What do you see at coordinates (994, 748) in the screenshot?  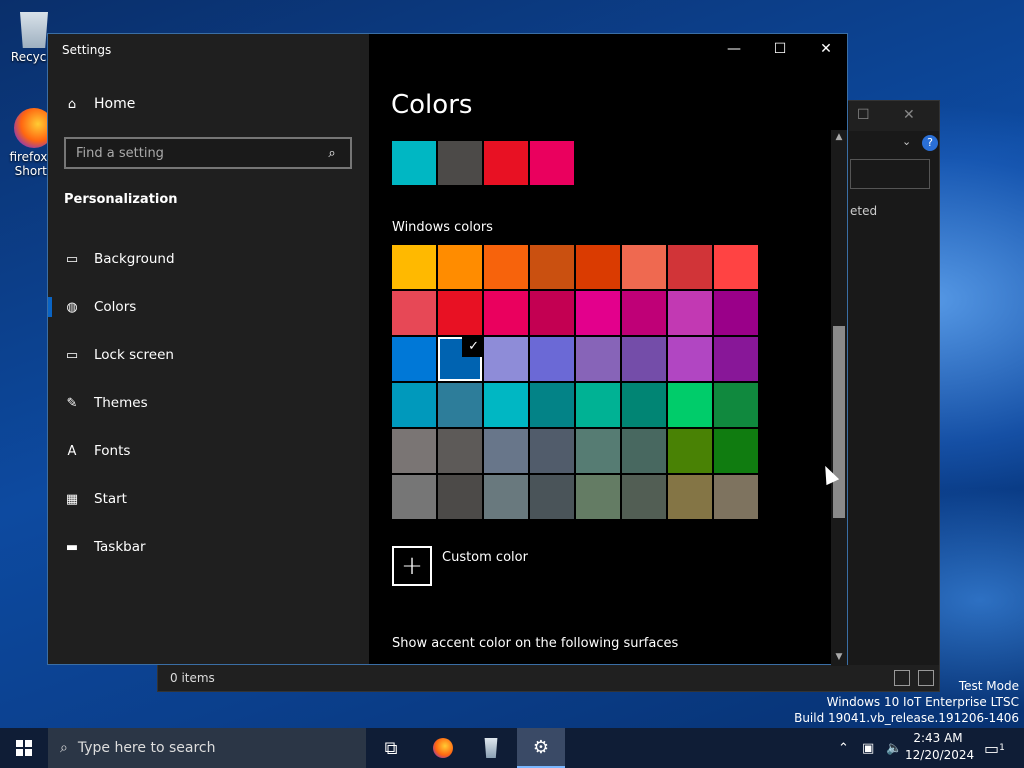 I see `notification-center-icon: ▭ 1` at bounding box center [994, 748].